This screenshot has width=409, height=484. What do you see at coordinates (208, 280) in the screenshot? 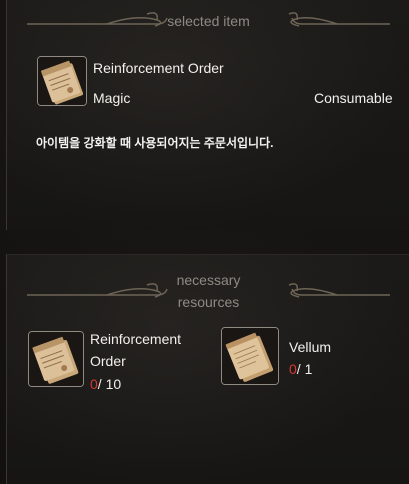
I see `section-title-resources-line1: necessary` at bounding box center [208, 280].